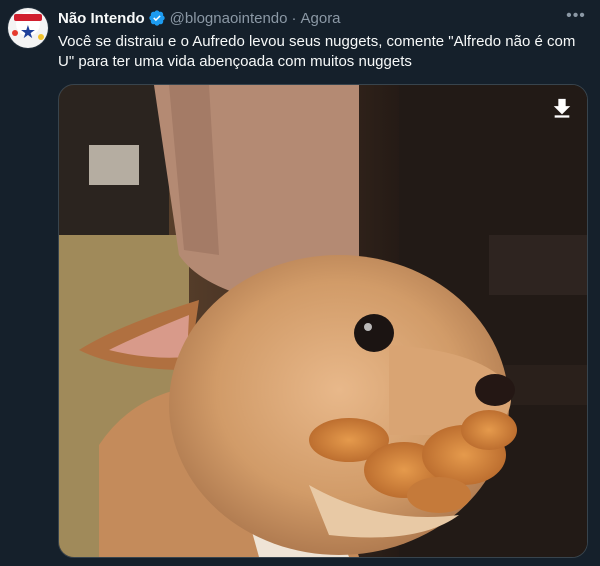 This screenshot has width=600, height=566. Describe the element at coordinates (156, 18) in the screenshot. I see `verified-badge-icon` at that location.